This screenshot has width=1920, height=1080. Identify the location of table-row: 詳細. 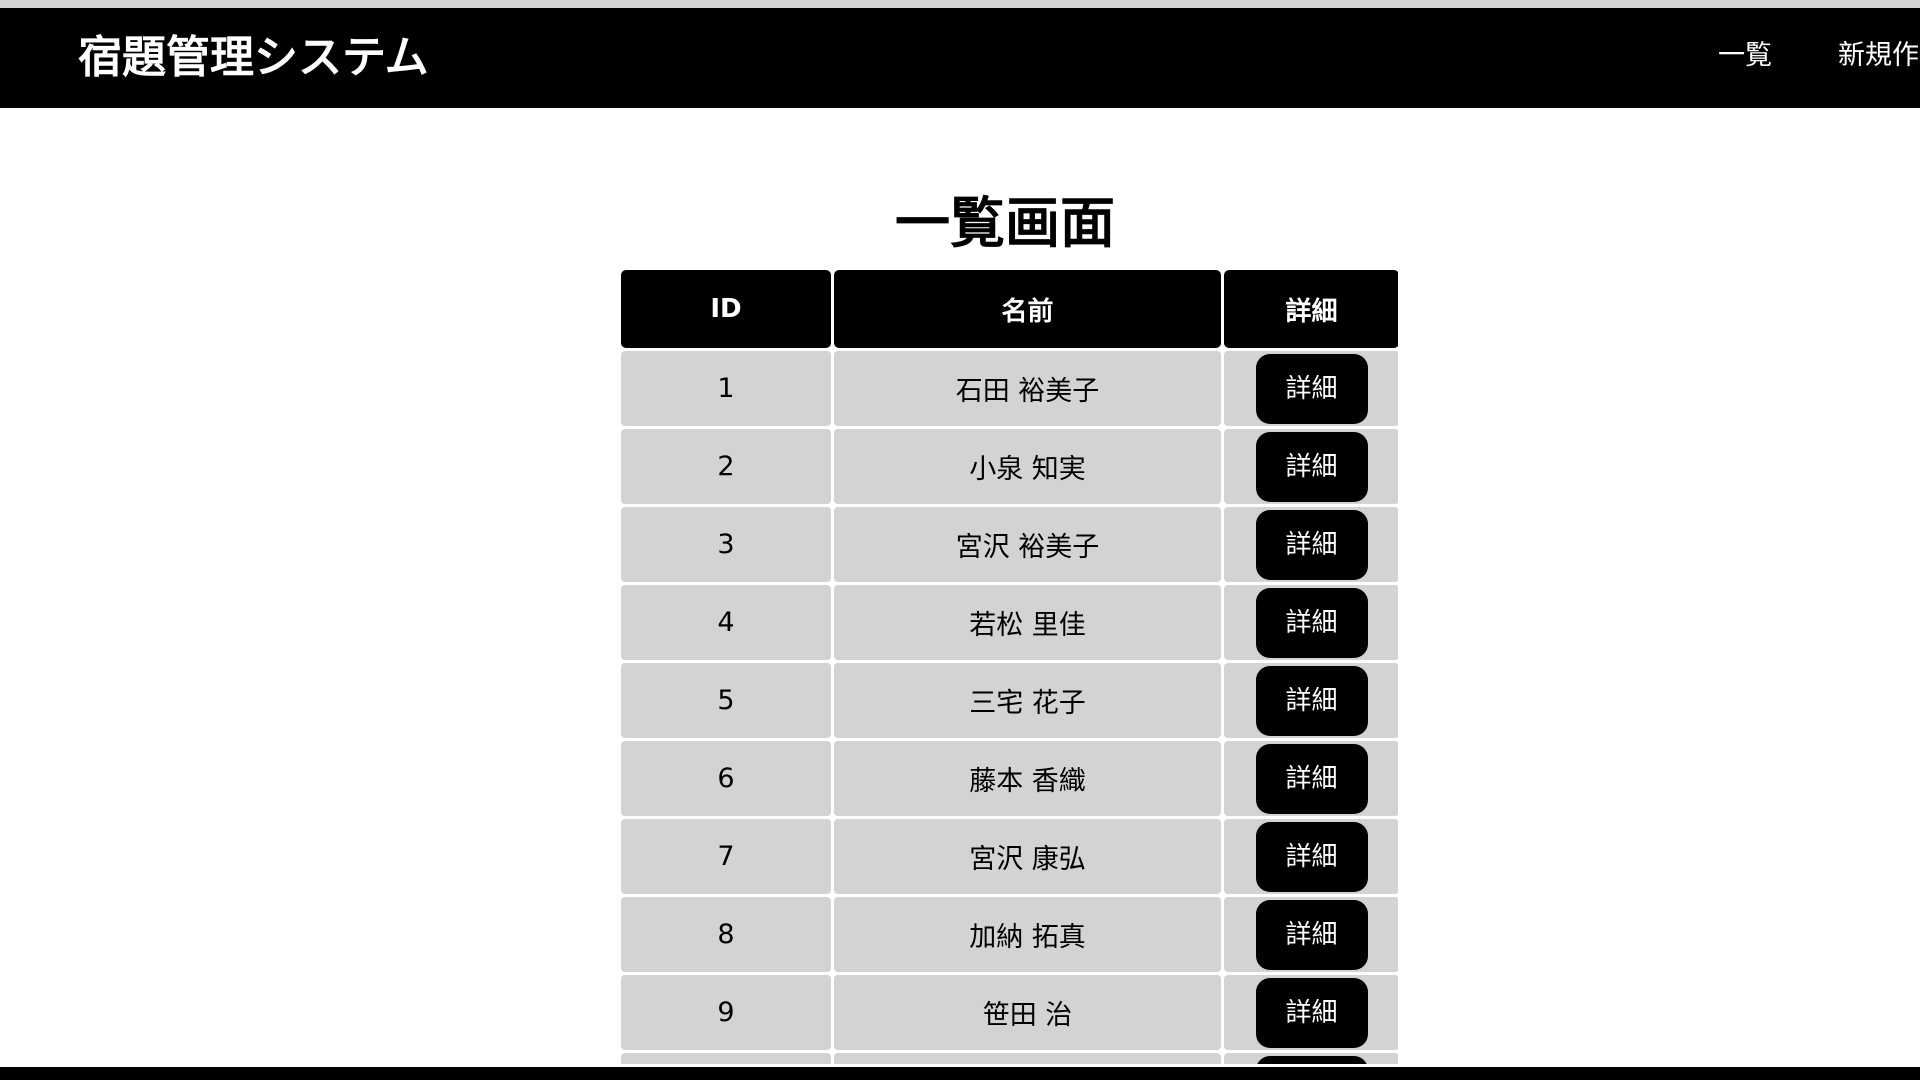
(1009, 1058).